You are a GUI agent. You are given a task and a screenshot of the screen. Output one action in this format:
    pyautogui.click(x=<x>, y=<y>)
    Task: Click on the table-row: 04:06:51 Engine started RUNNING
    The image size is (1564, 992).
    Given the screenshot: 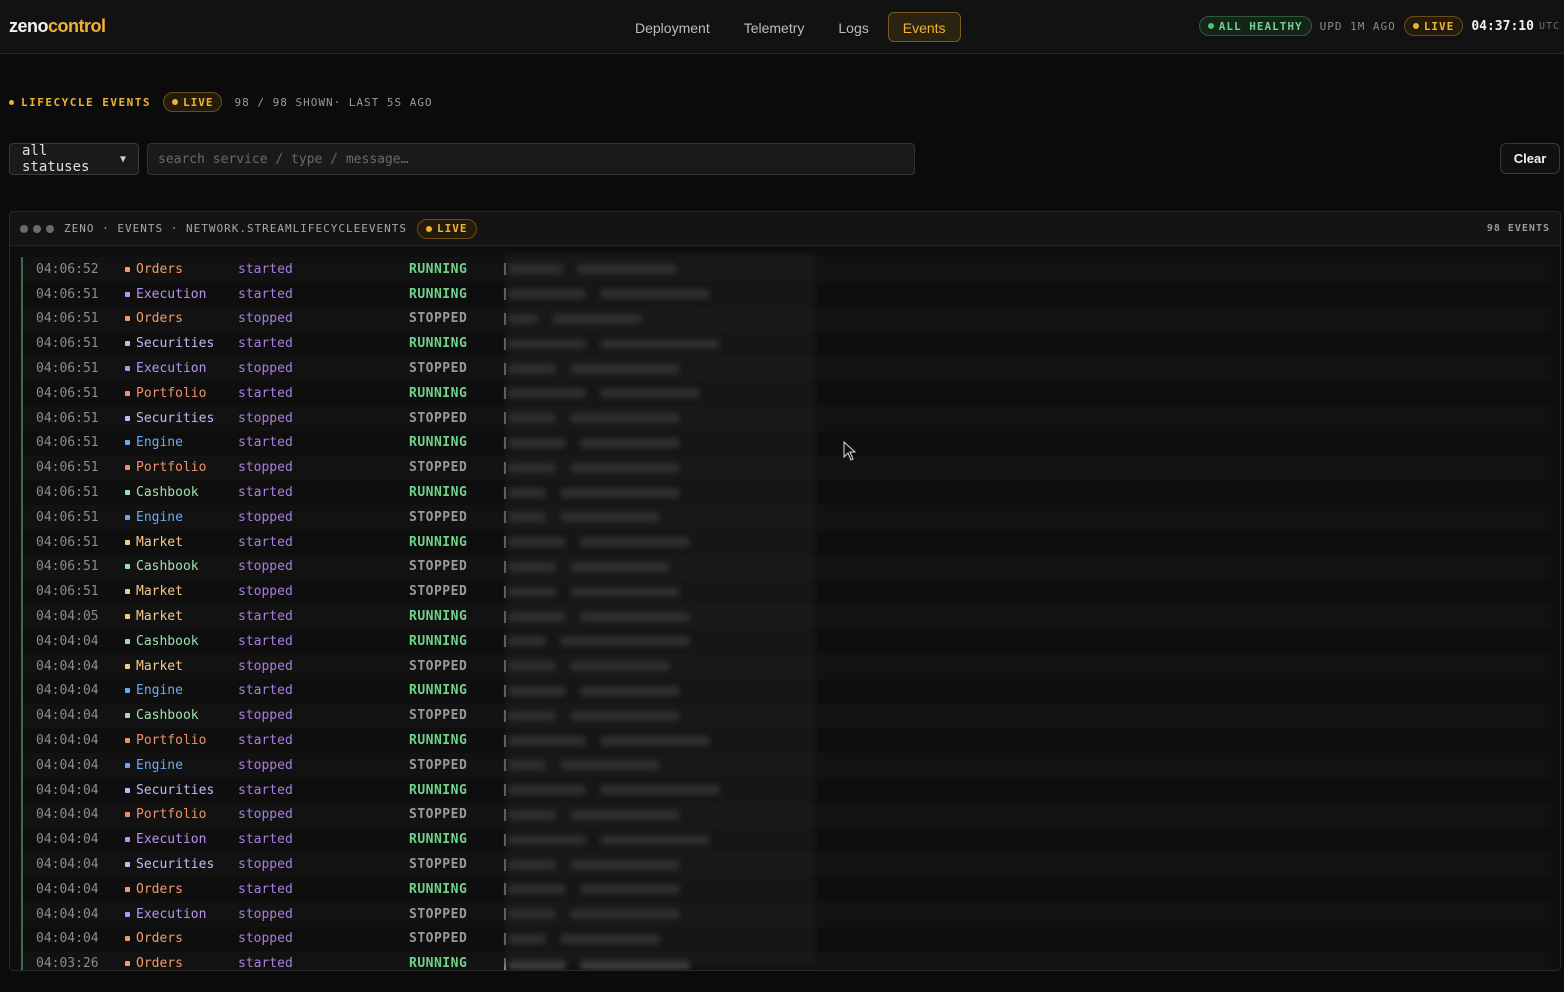 What is the action you would take?
    pyautogui.click(x=787, y=443)
    